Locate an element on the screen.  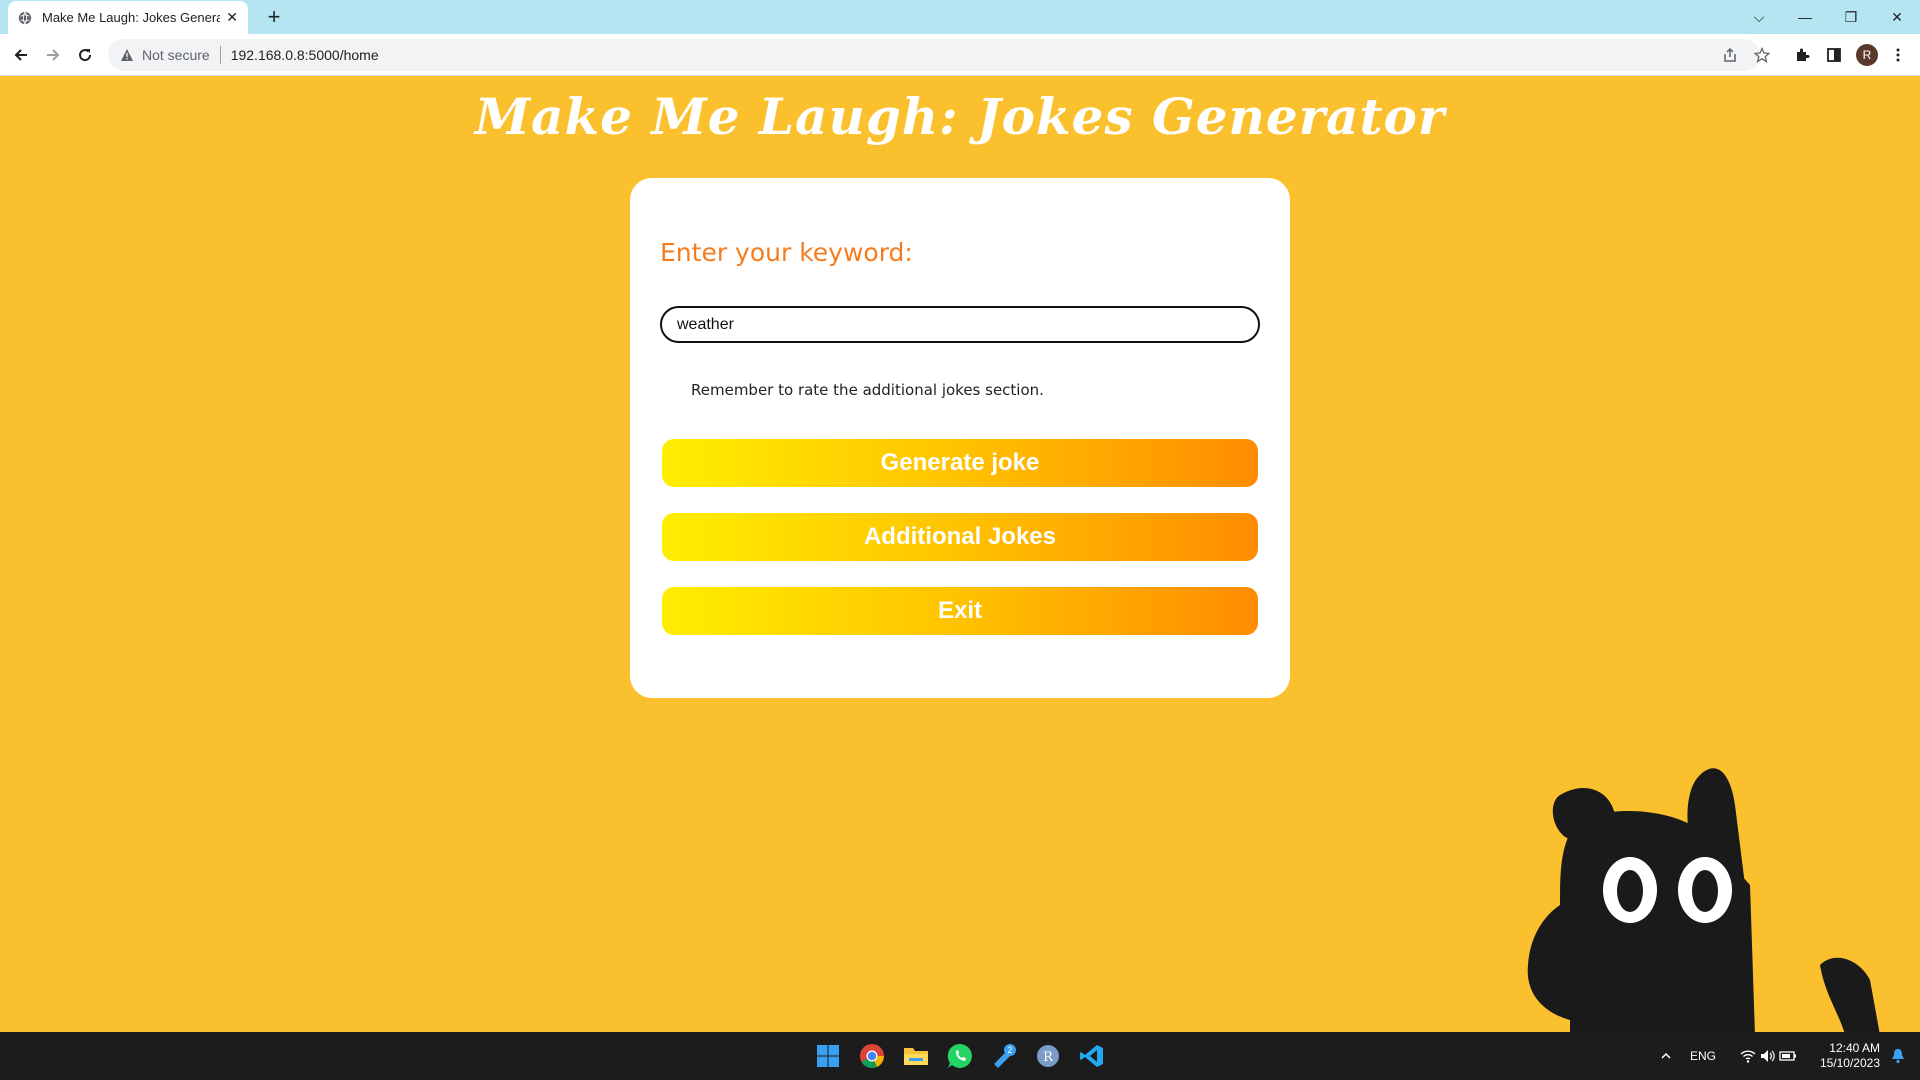
generate-joke-button: Generate joke is located at coordinates (960, 463).